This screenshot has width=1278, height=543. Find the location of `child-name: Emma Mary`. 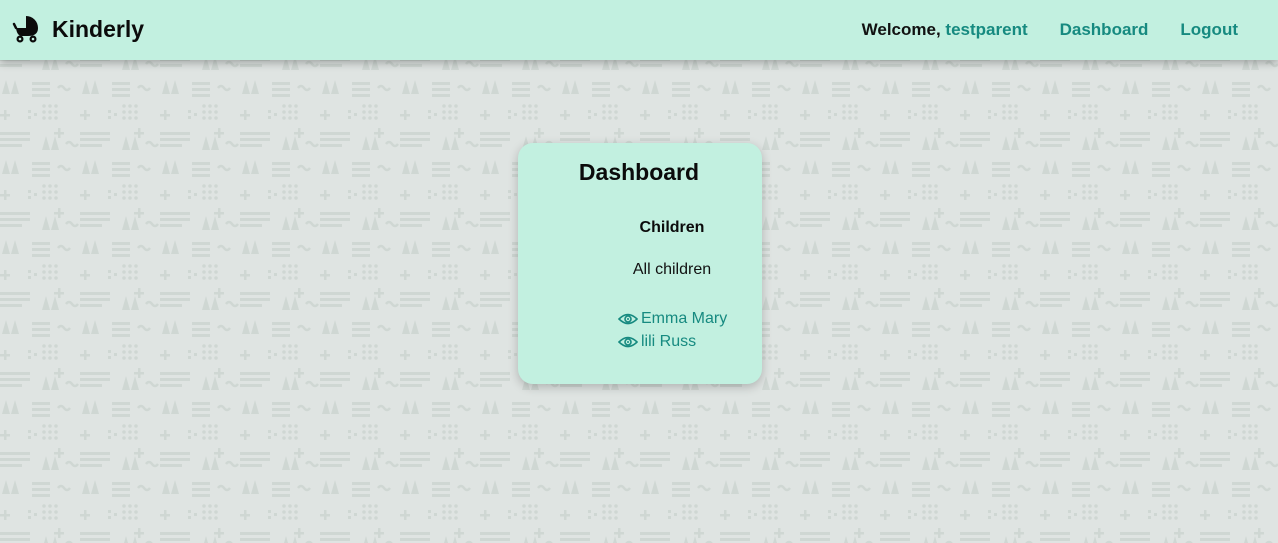

child-name: Emma Mary is located at coordinates (684, 318).